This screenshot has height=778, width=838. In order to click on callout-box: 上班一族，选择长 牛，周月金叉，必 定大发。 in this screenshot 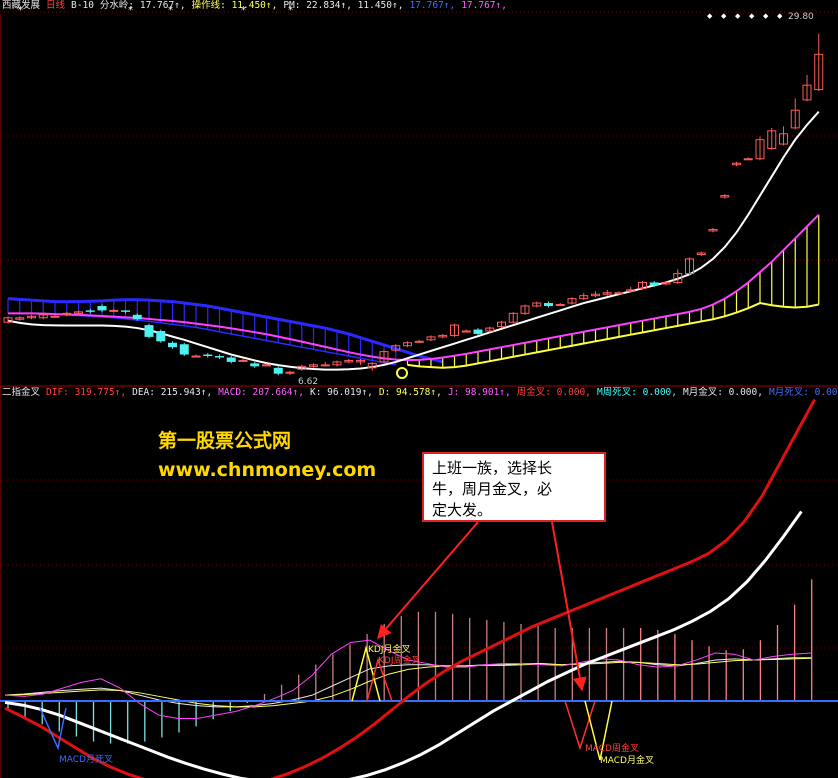, I will do `click(514, 487)`.